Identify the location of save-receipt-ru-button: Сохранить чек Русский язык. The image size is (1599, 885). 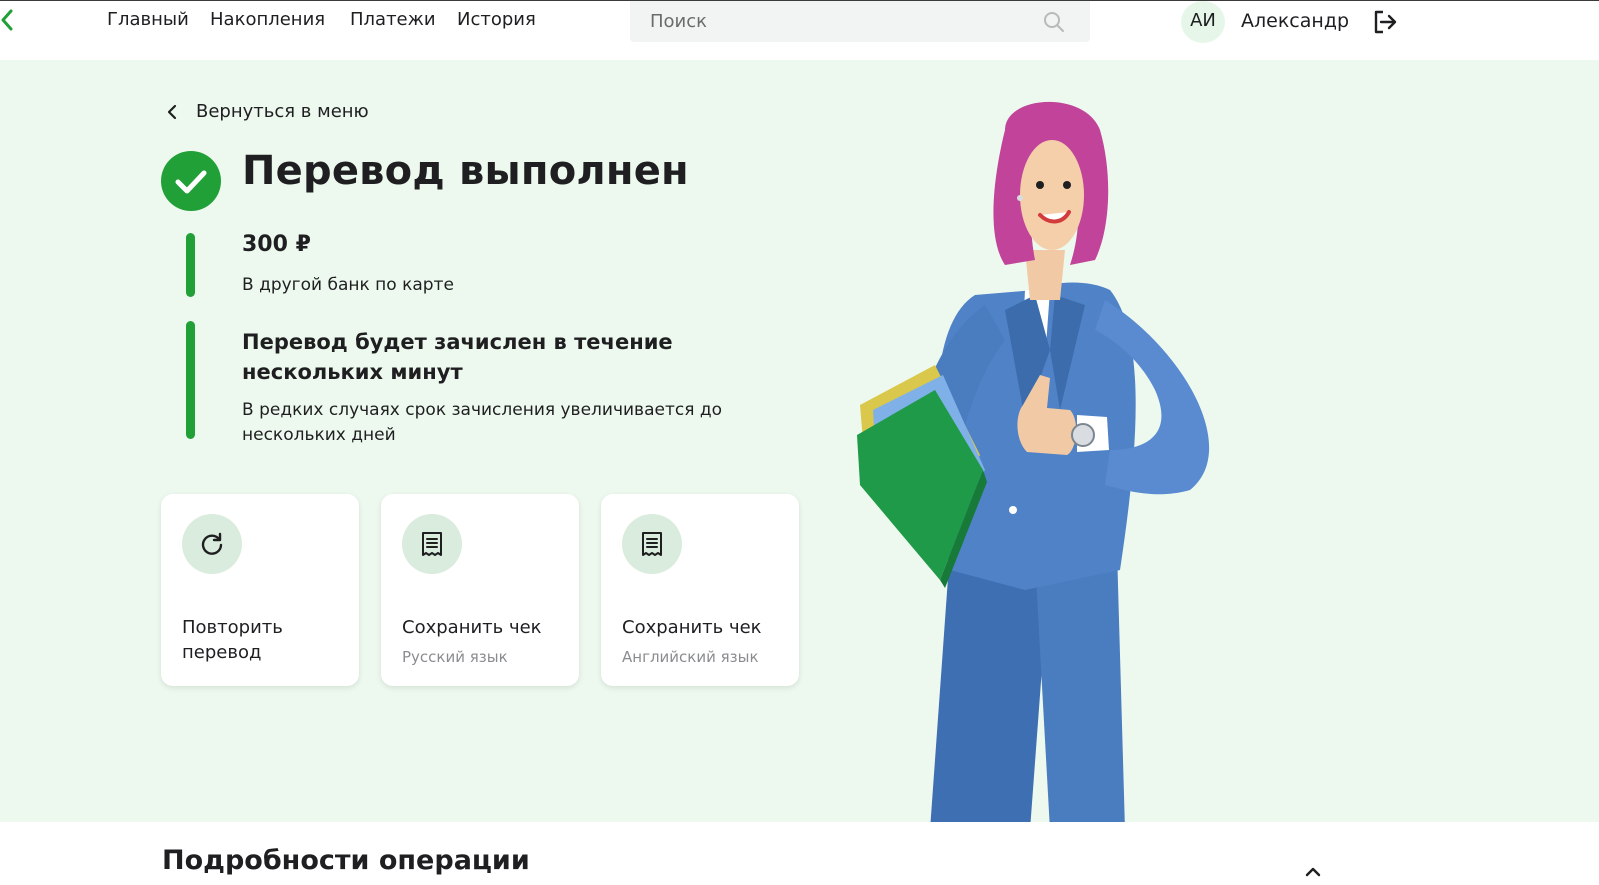
(480, 590).